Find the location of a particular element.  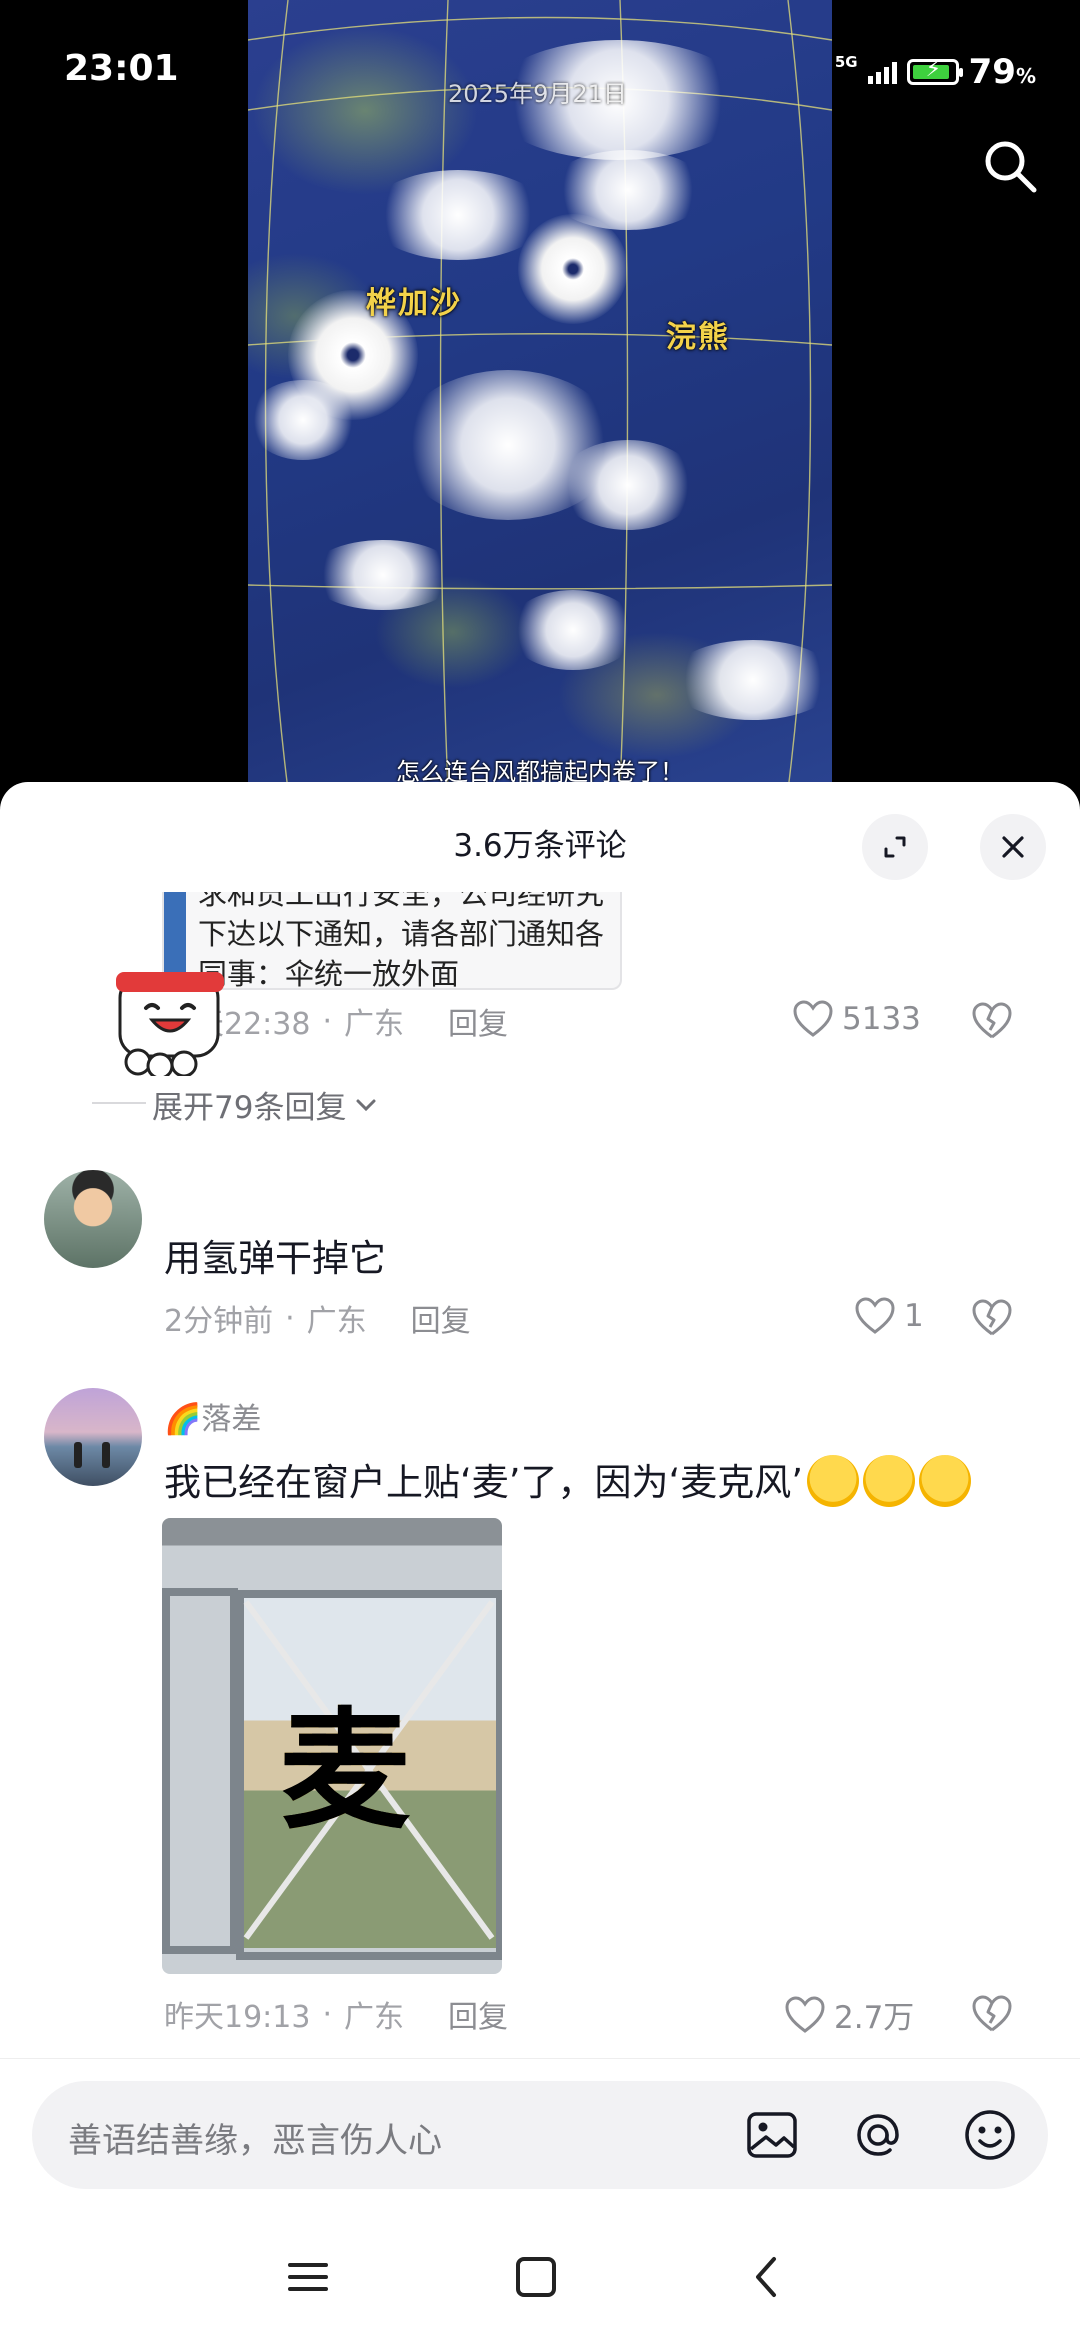

network-type: 5G is located at coordinates (846, 61).